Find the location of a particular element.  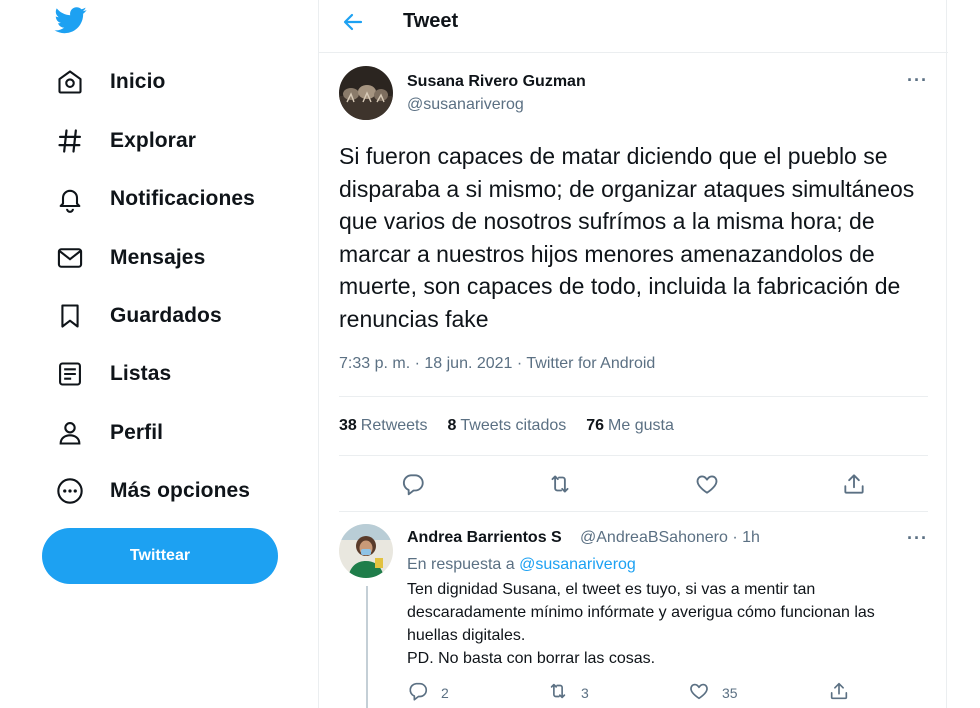

sidebar-item-label: Explorar is located at coordinates (153, 140).